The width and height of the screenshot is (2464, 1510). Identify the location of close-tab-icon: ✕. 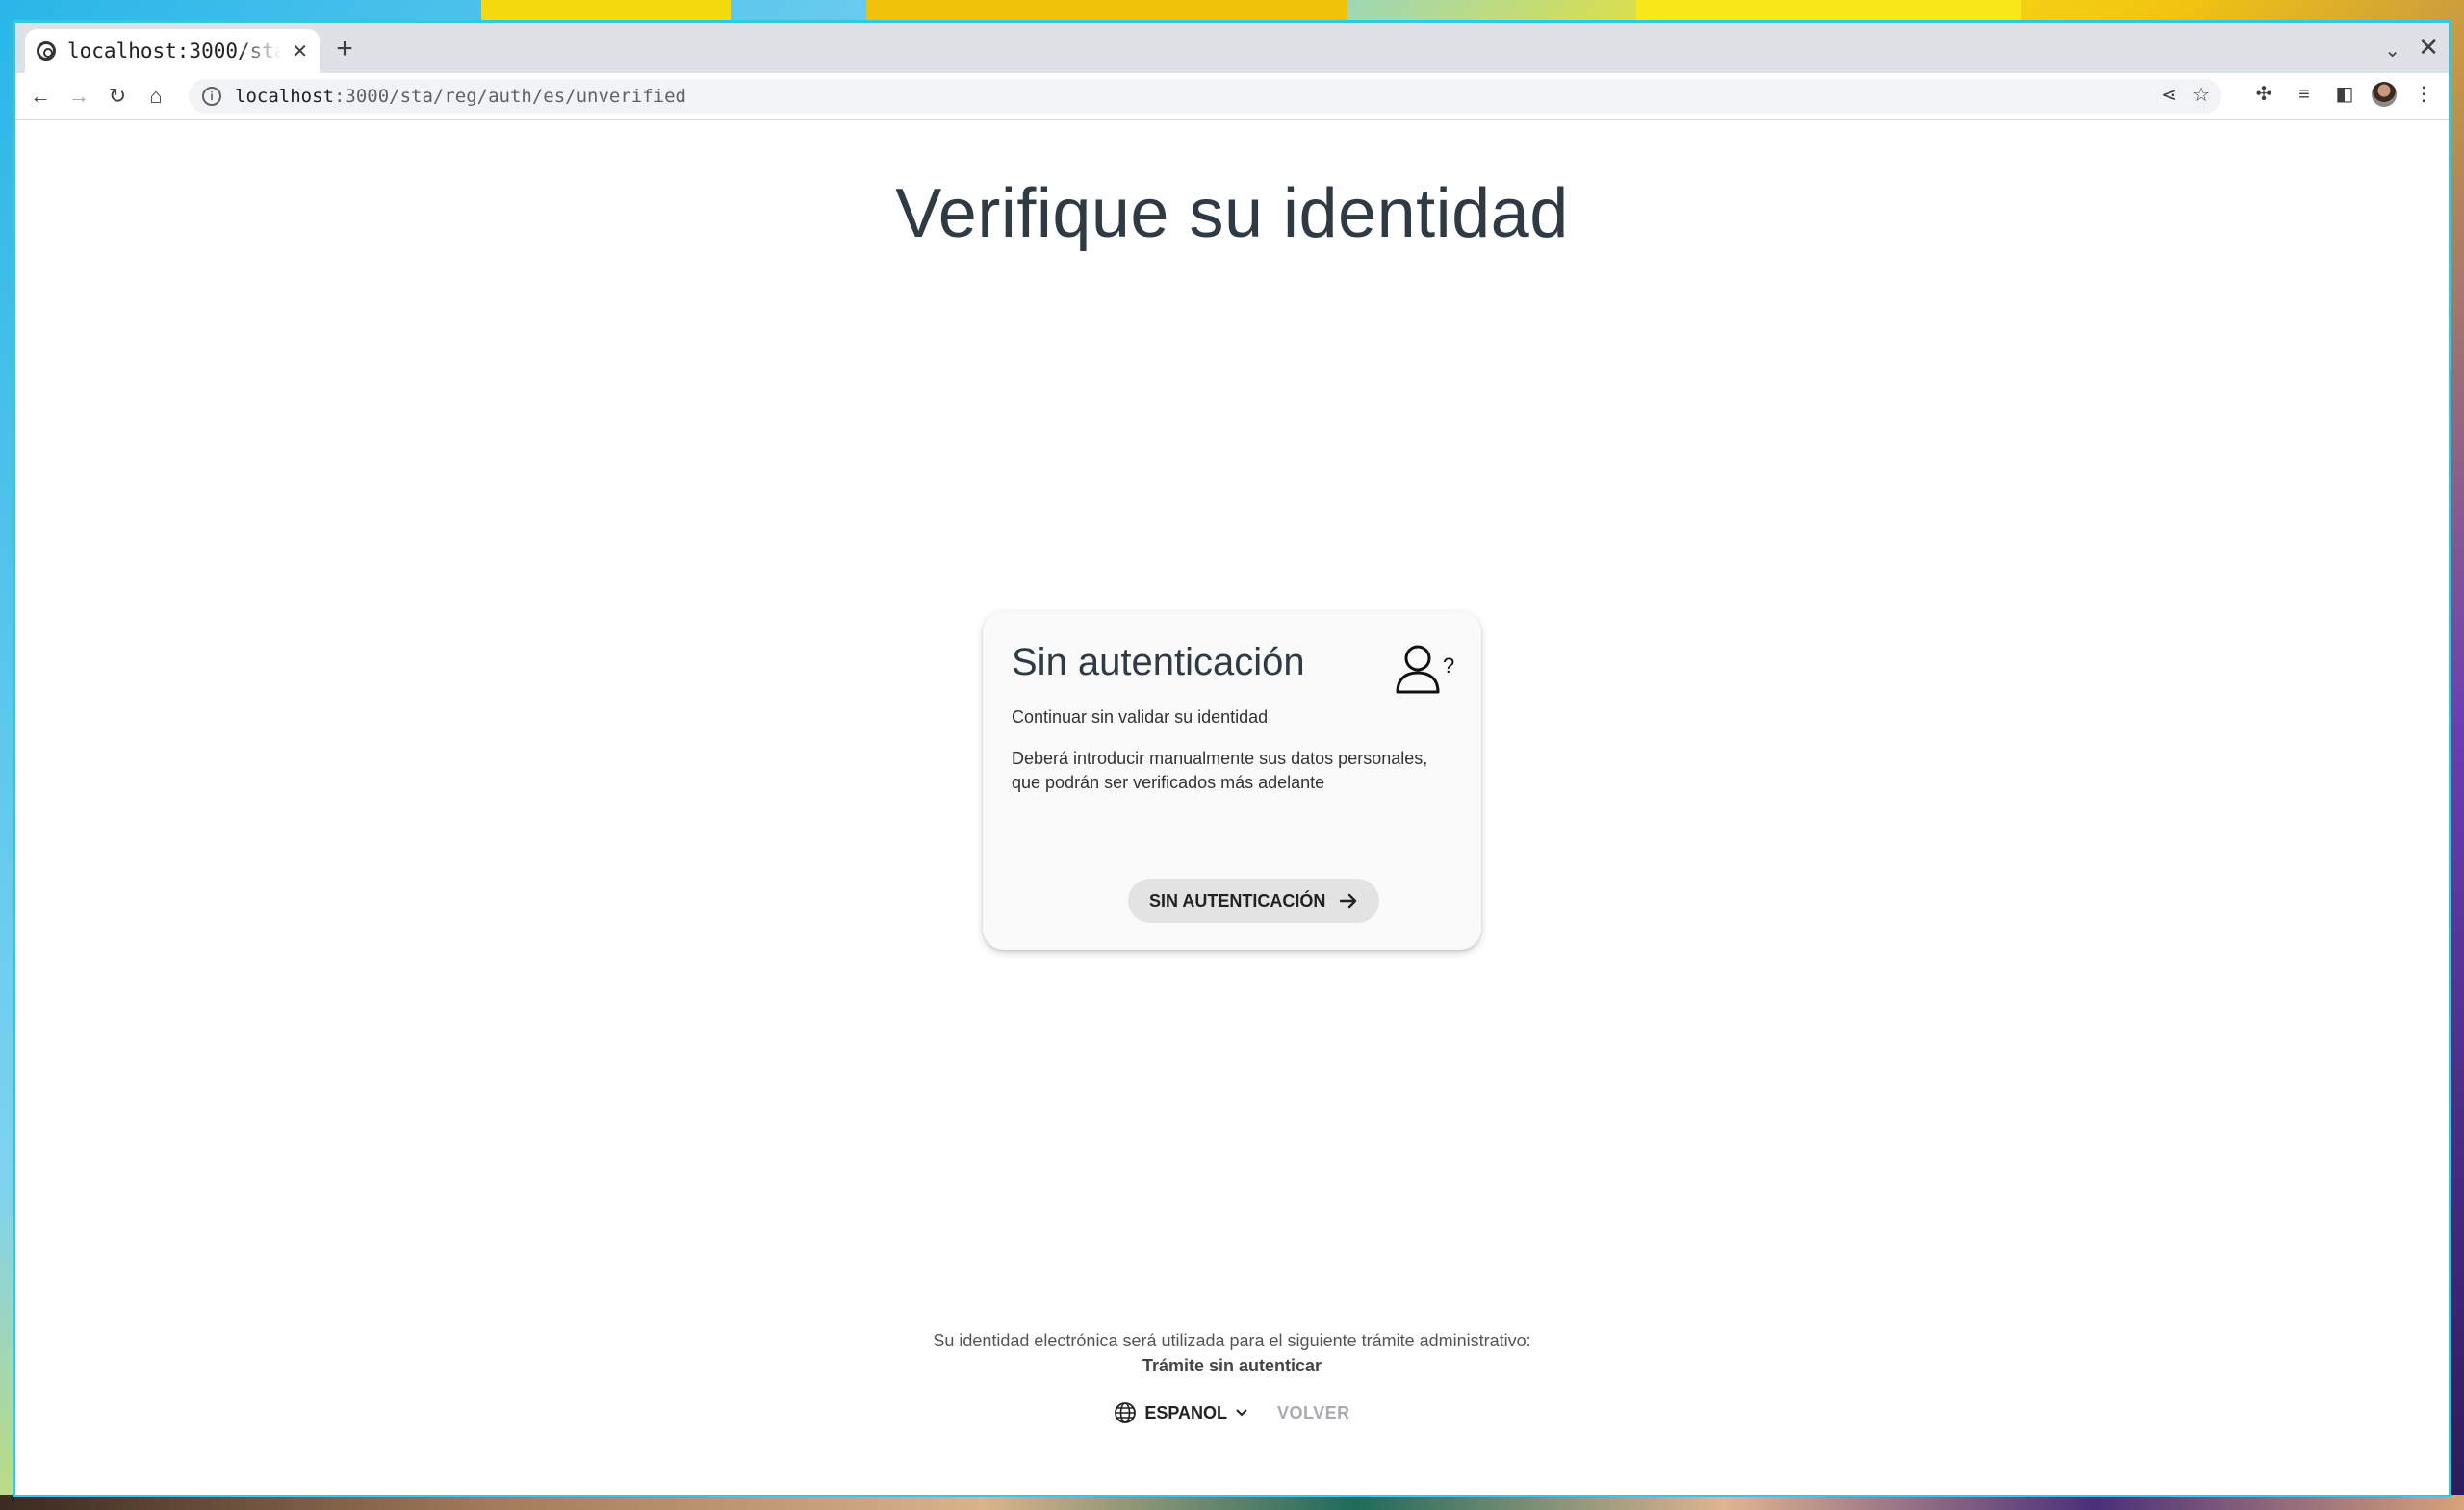
(300, 51).